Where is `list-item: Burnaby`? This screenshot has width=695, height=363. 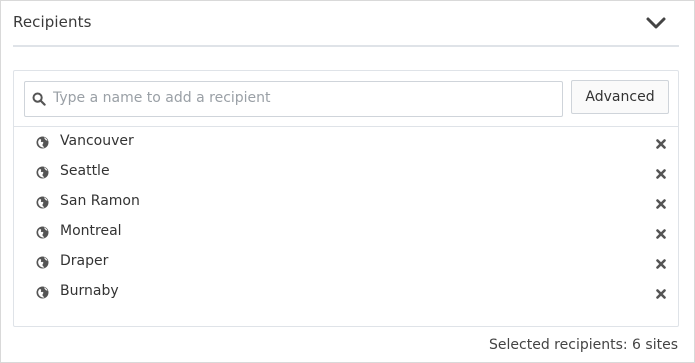
list-item: Burnaby is located at coordinates (346, 292).